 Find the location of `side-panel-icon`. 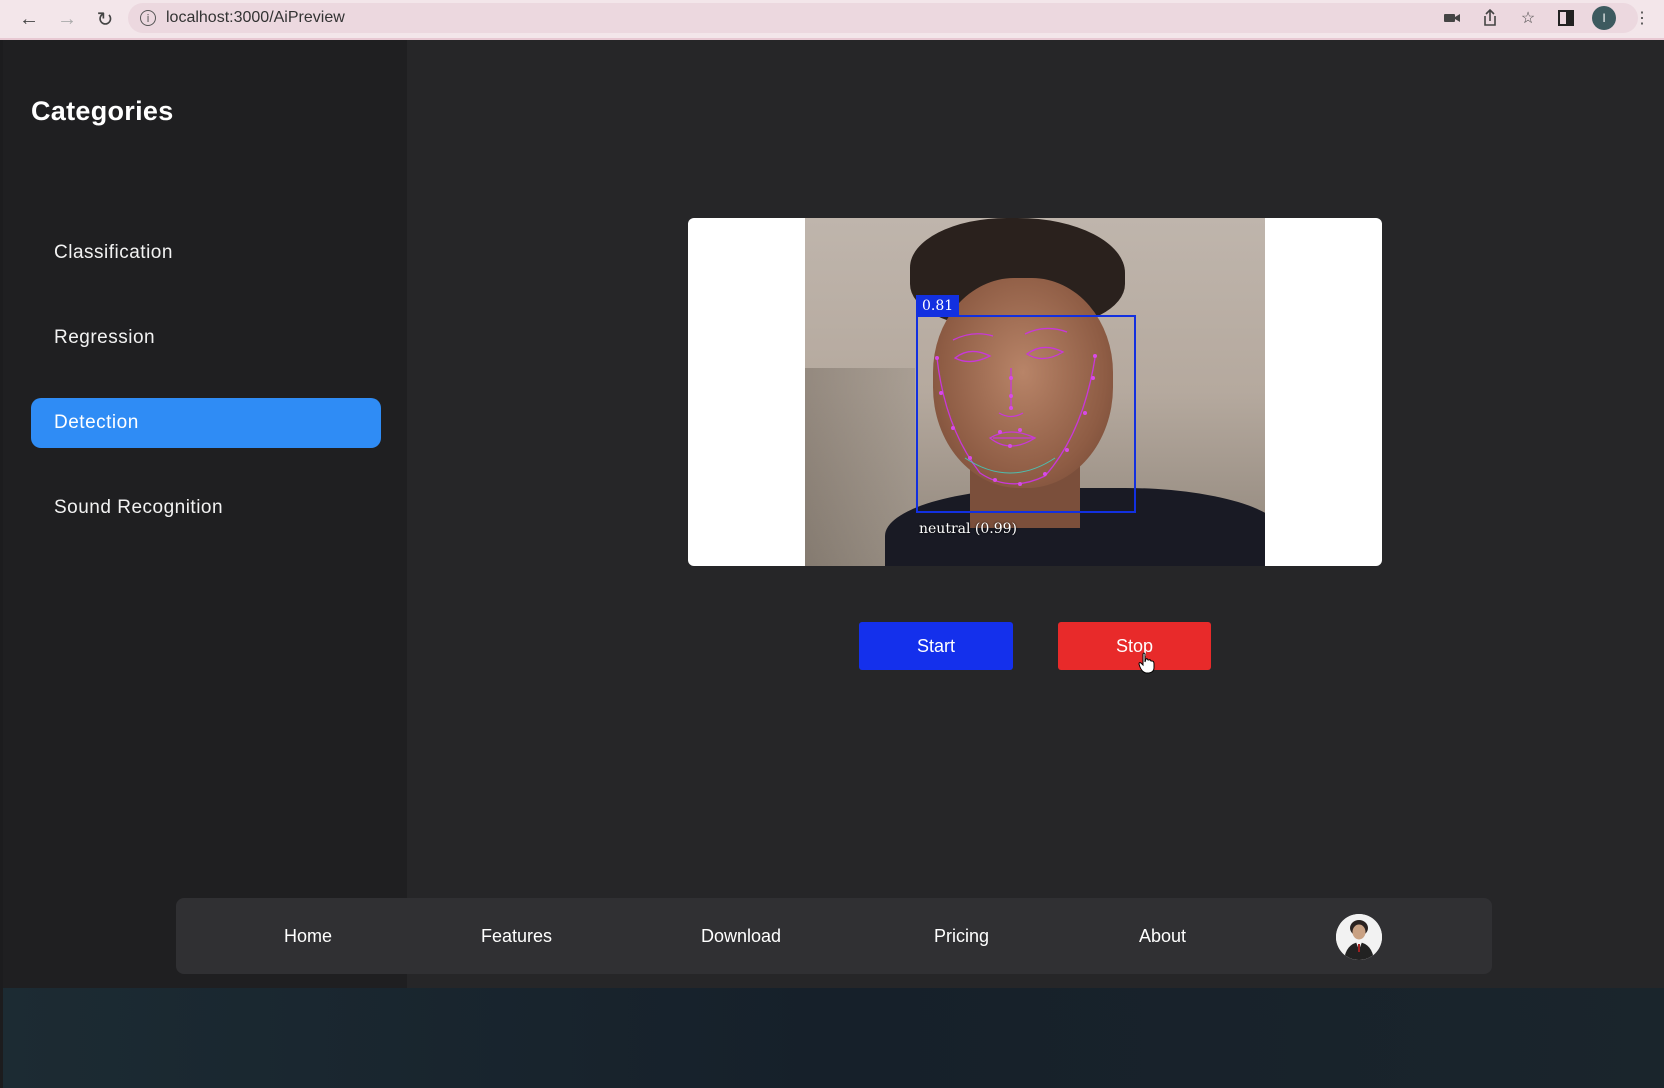

side-panel-icon is located at coordinates (1566, 18).